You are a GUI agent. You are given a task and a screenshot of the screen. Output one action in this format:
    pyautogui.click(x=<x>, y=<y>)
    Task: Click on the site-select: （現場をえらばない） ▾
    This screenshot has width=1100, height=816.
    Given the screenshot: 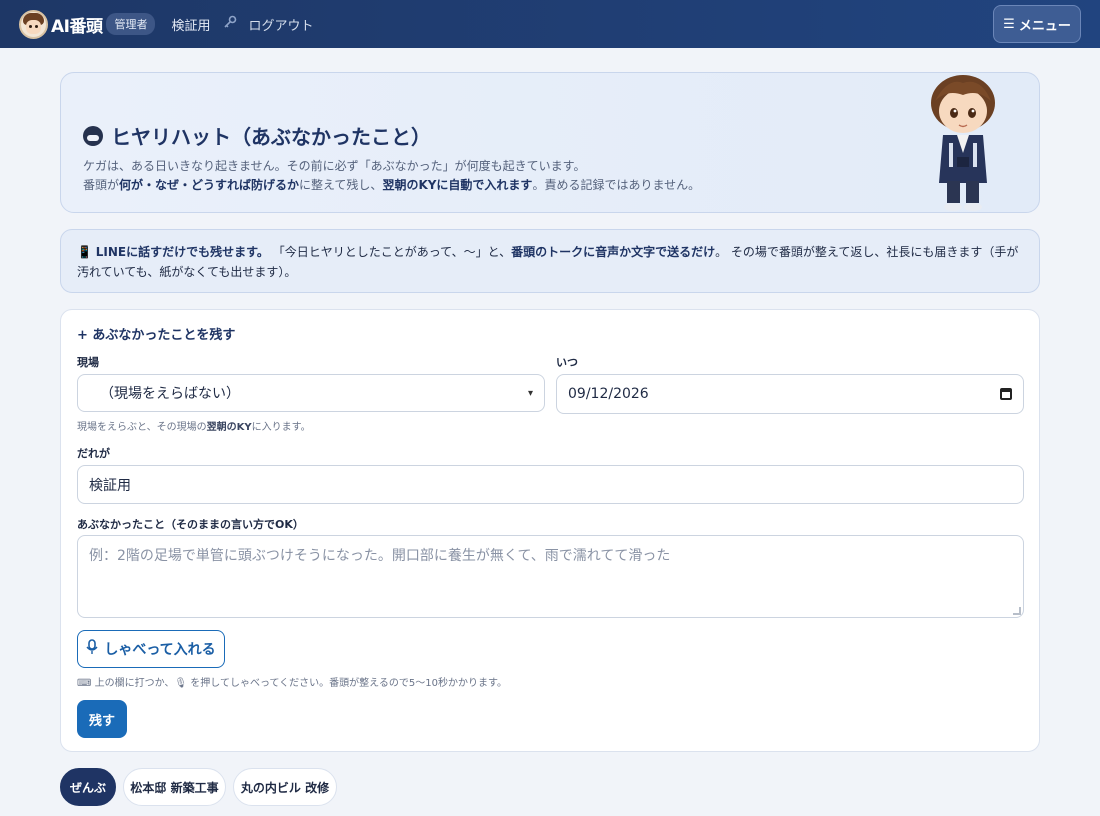 What is the action you would take?
    pyautogui.click(x=311, y=393)
    